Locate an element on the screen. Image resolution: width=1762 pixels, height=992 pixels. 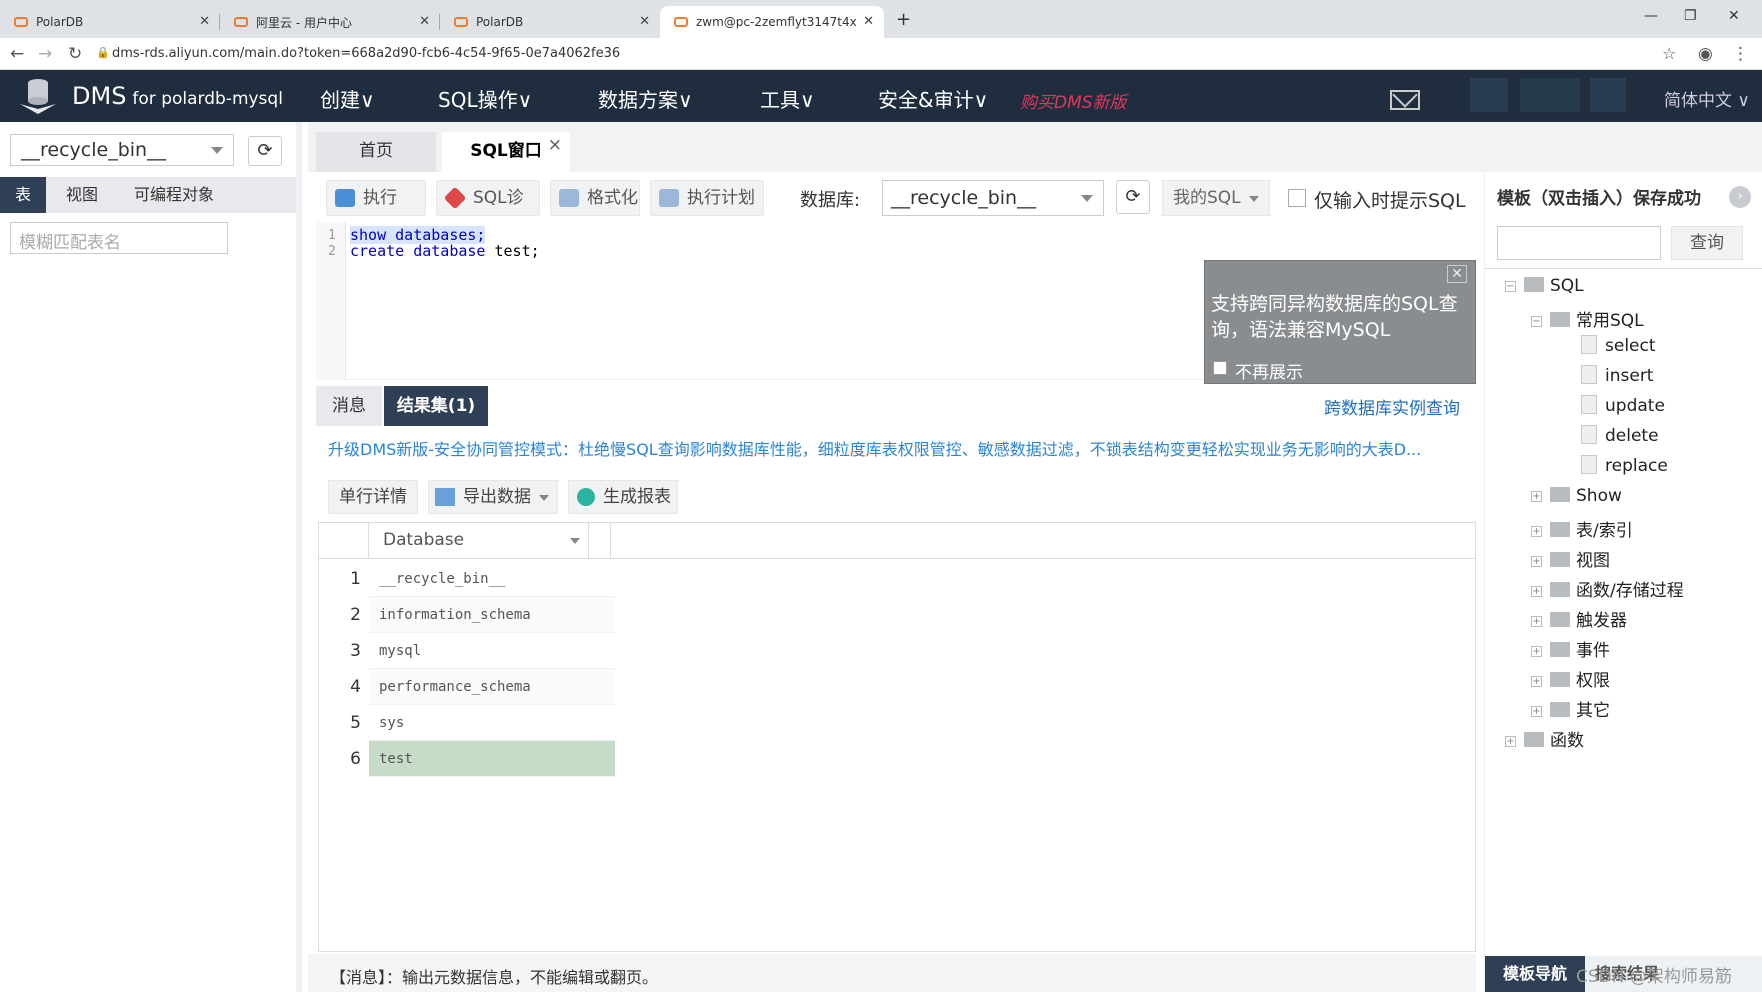
browser-menu-icon: ⋮ is located at coordinates (1740, 54).